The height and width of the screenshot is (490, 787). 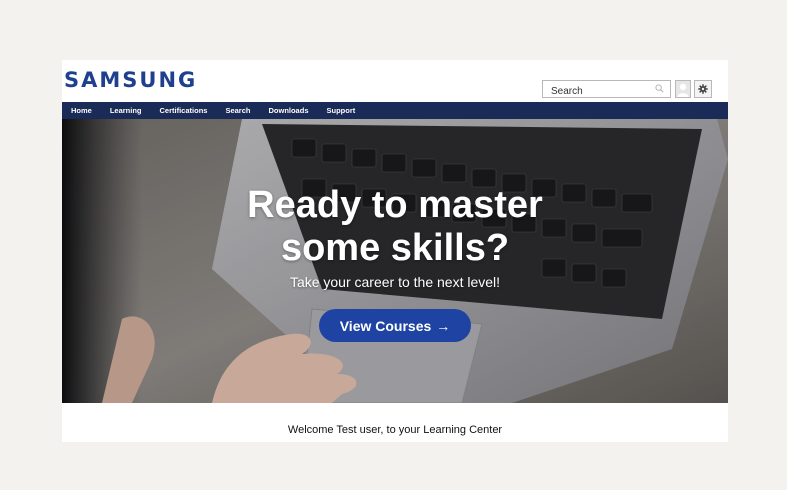 What do you see at coordinates (395, 81) in the screenshot?
I see `header: SAMSUNG` at bounding box center [395, 81].